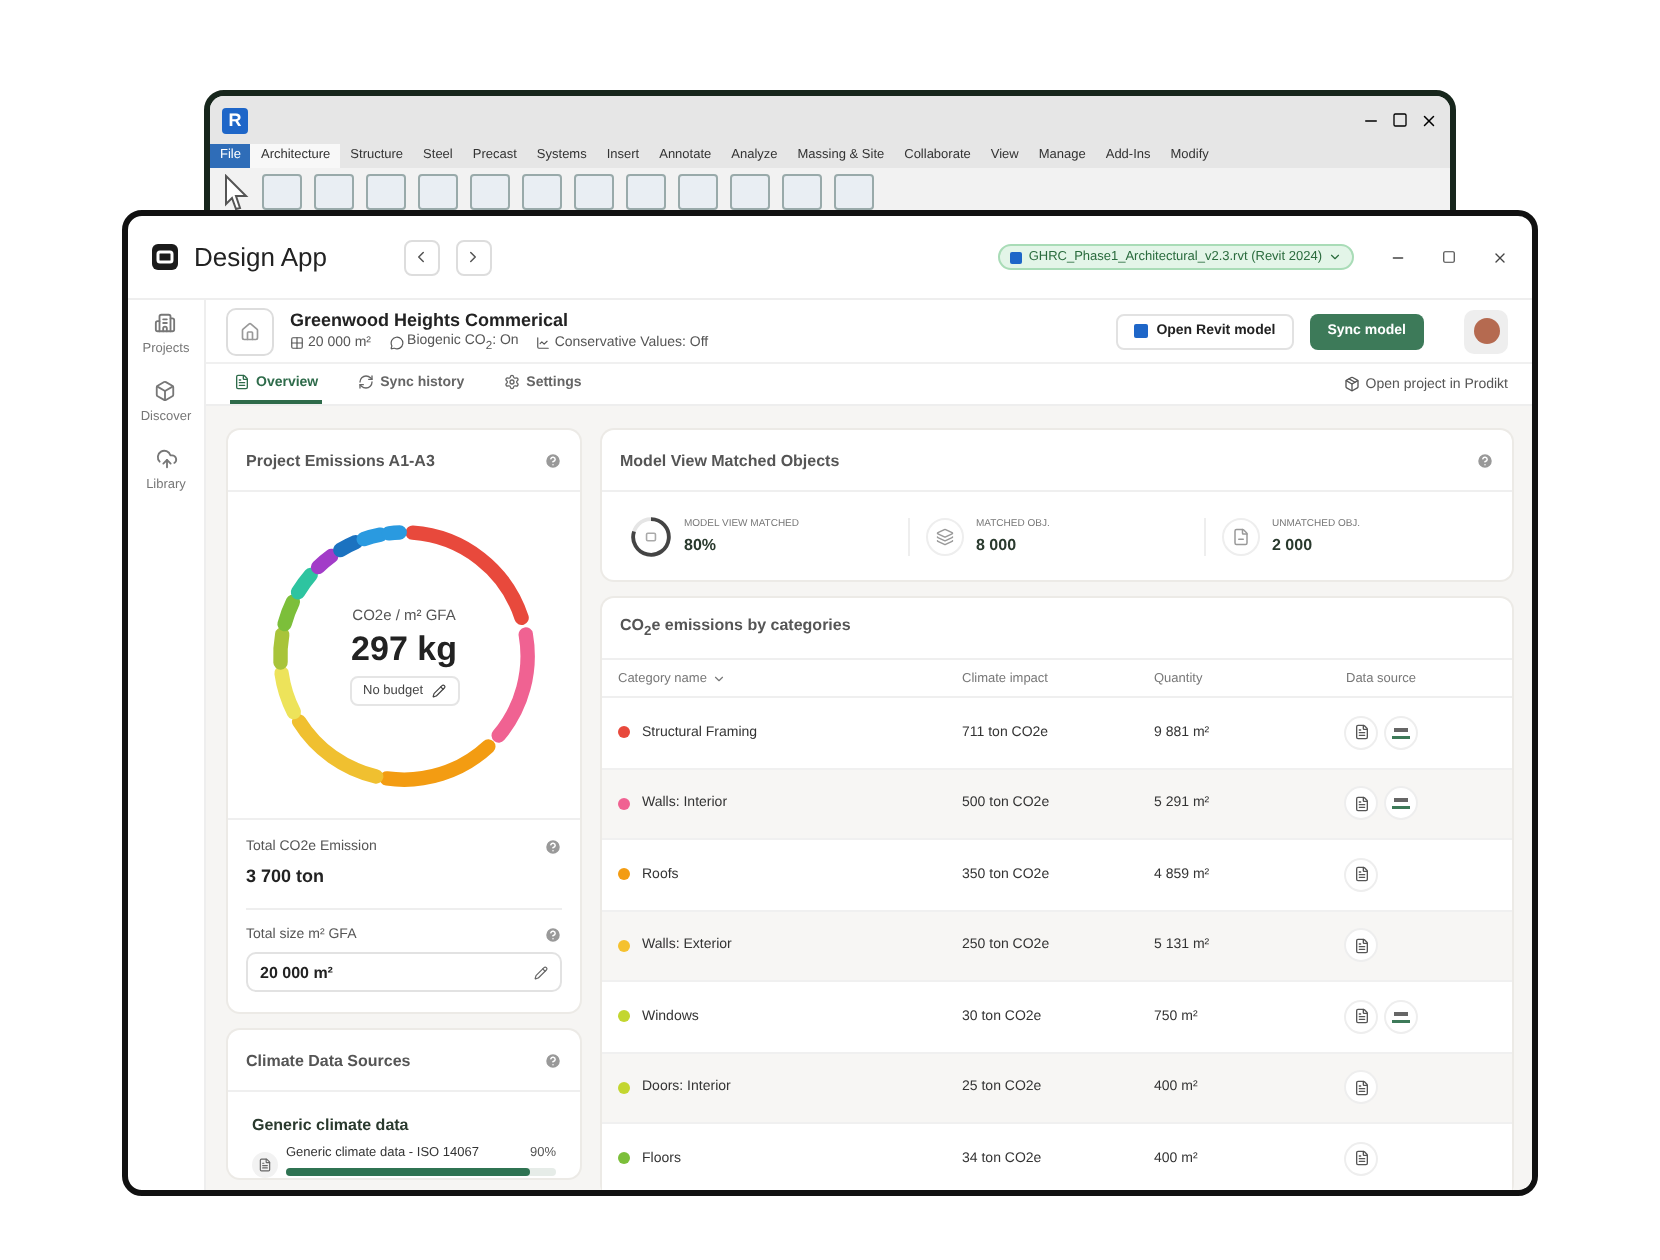 This screenshot has height=1260, width=1660. Describe the element at coordinates (1293, 545) in the screenshot. I see `stat-value: 2 000` at that location.